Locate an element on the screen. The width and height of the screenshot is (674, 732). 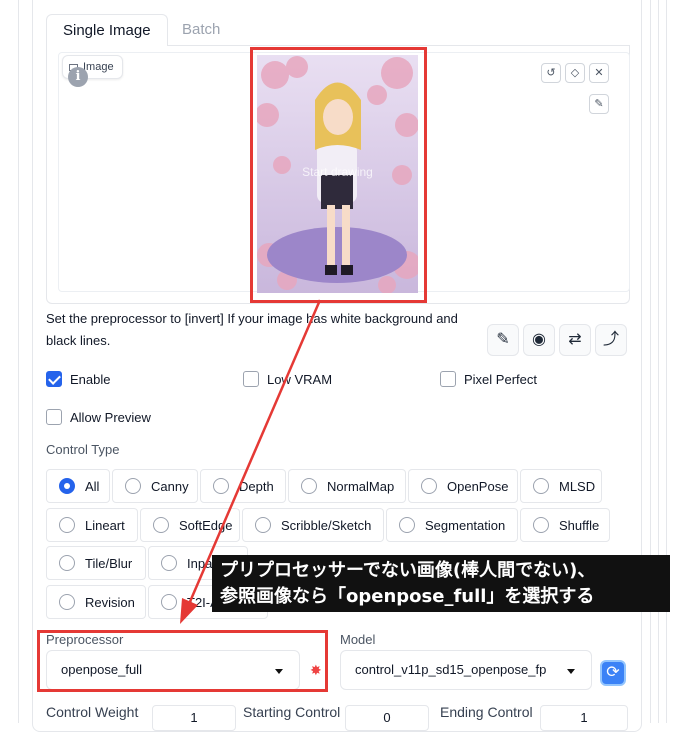
ending-control-input: 1 is located at coordinates (584, 718).